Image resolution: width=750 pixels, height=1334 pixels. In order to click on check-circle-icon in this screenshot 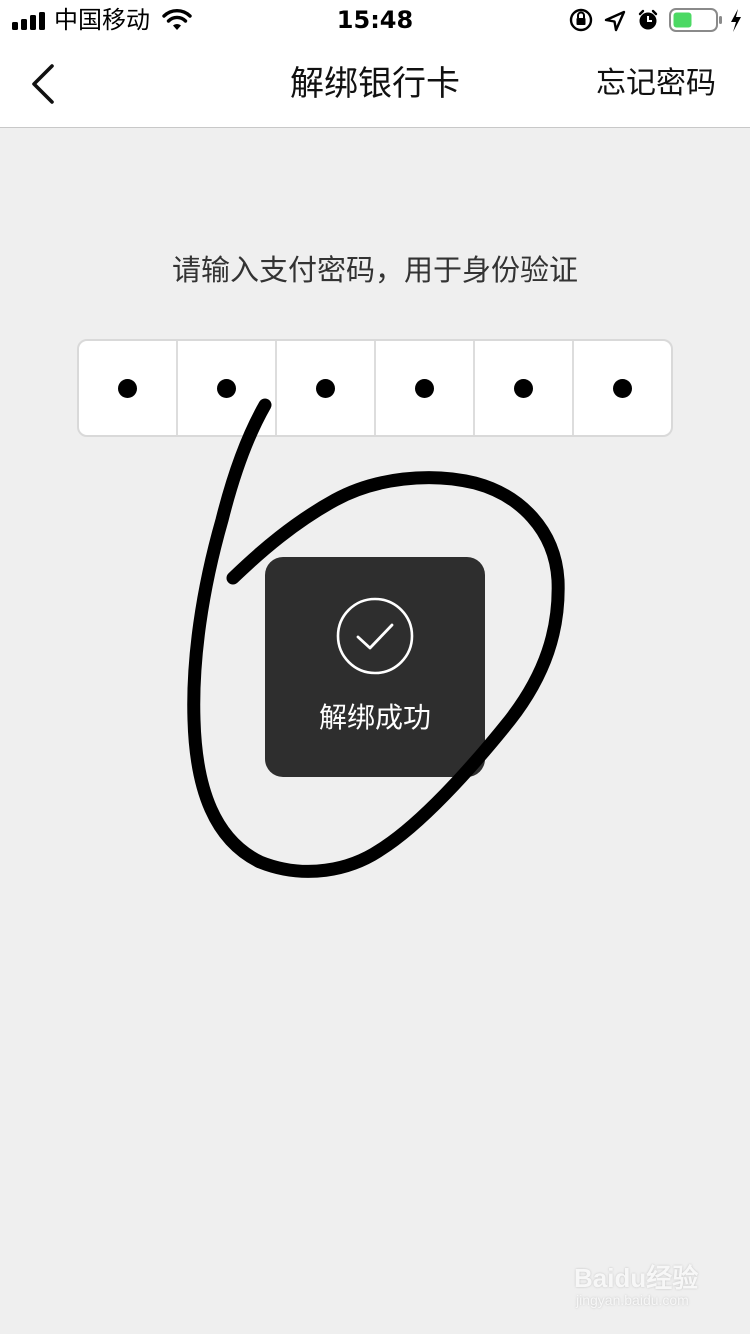, I will do `click(375, 636)`.